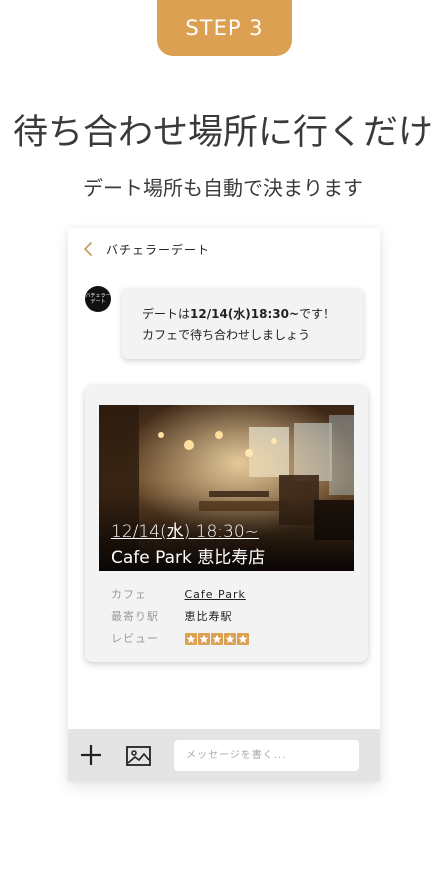  I want to click on avatar: バチェラー デート, so click(98, 299).